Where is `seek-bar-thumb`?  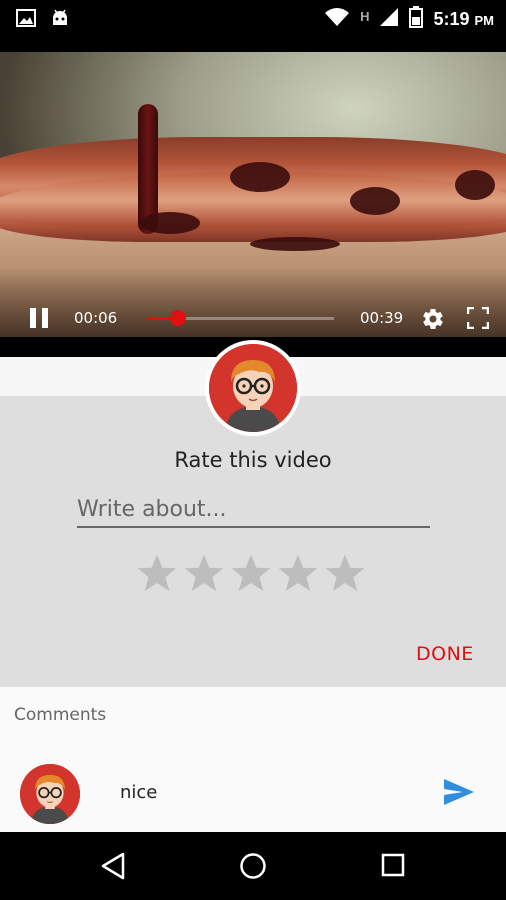
seek-bar-thumb is located at coordinates (177, 318).